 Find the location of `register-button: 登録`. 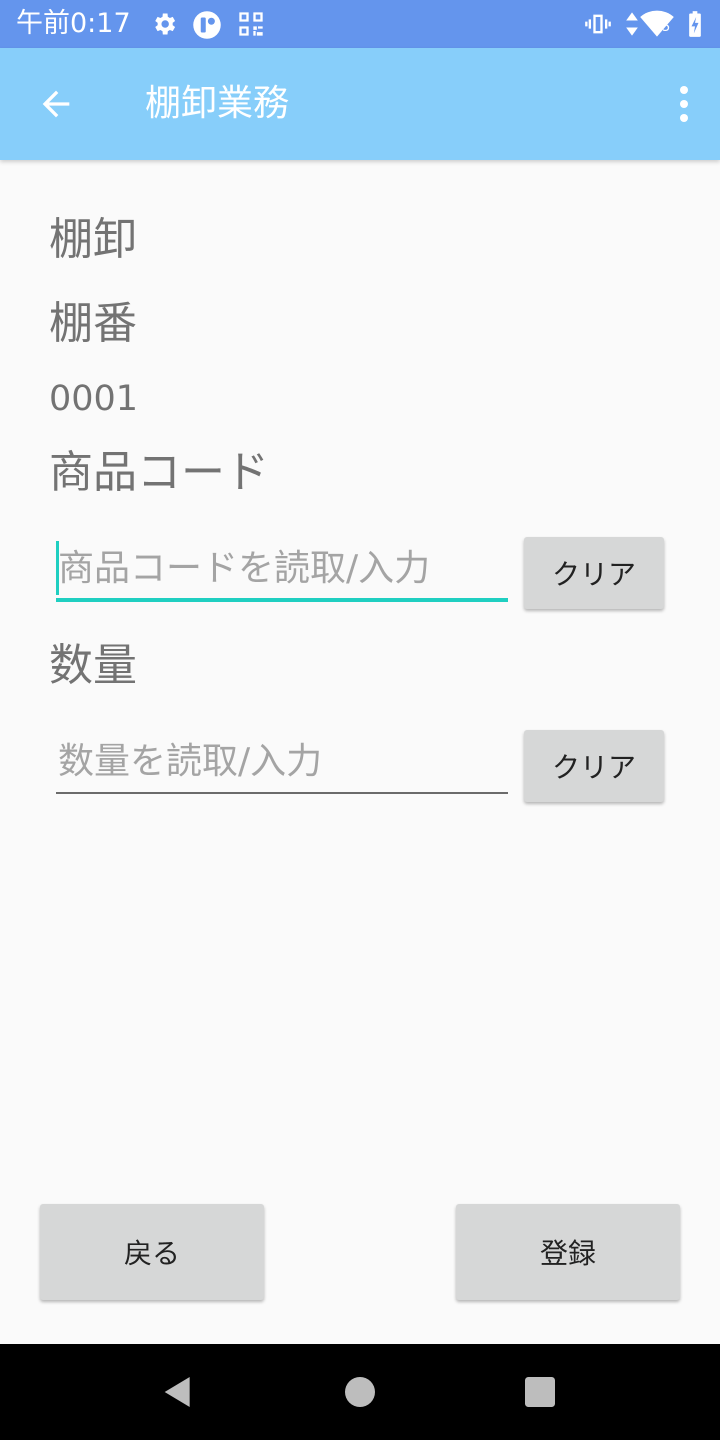

register-button: 登録 is located at coordinates (568, 1252).